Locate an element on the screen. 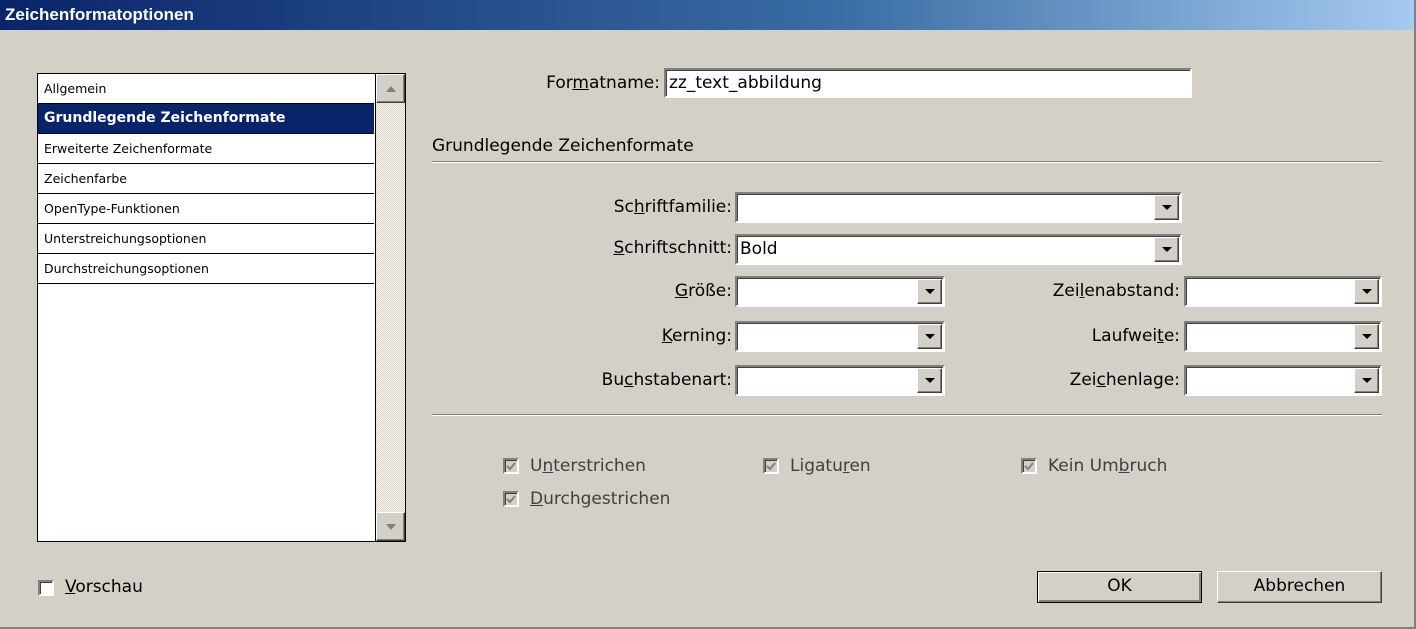 The image size is (1416, 629). arrow-down-icon is located at coordinates (390, 526).